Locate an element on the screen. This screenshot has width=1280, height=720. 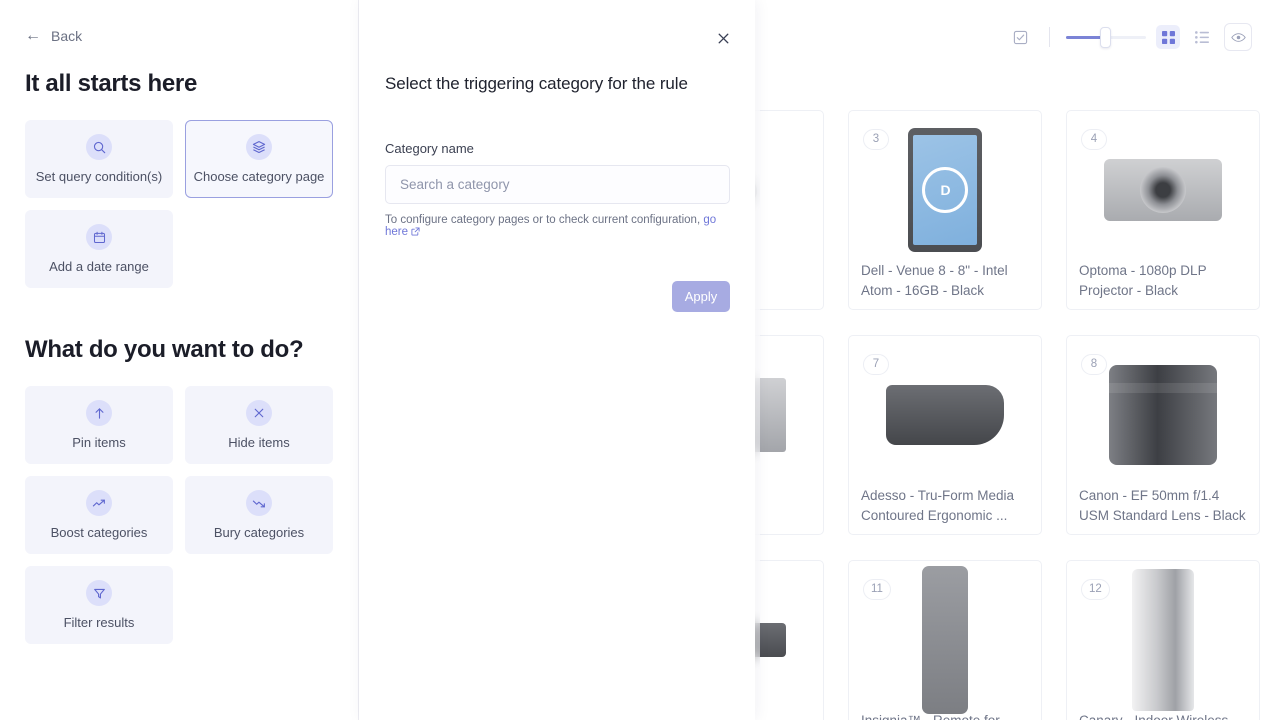
product-rank-badge: 11 is located at coordinates (877, 589).